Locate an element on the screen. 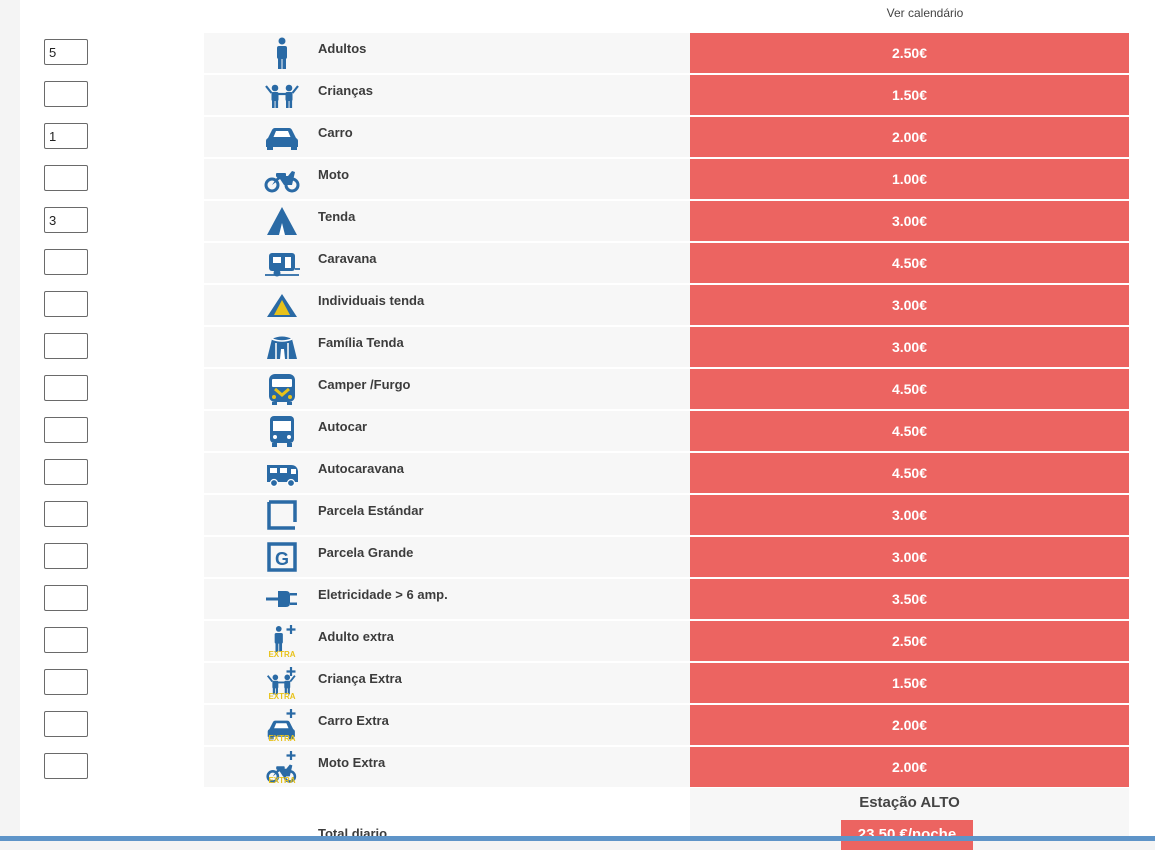 The image size is (1155, 850). season-label: Estação ALTO is located at coordinates (909, 802).